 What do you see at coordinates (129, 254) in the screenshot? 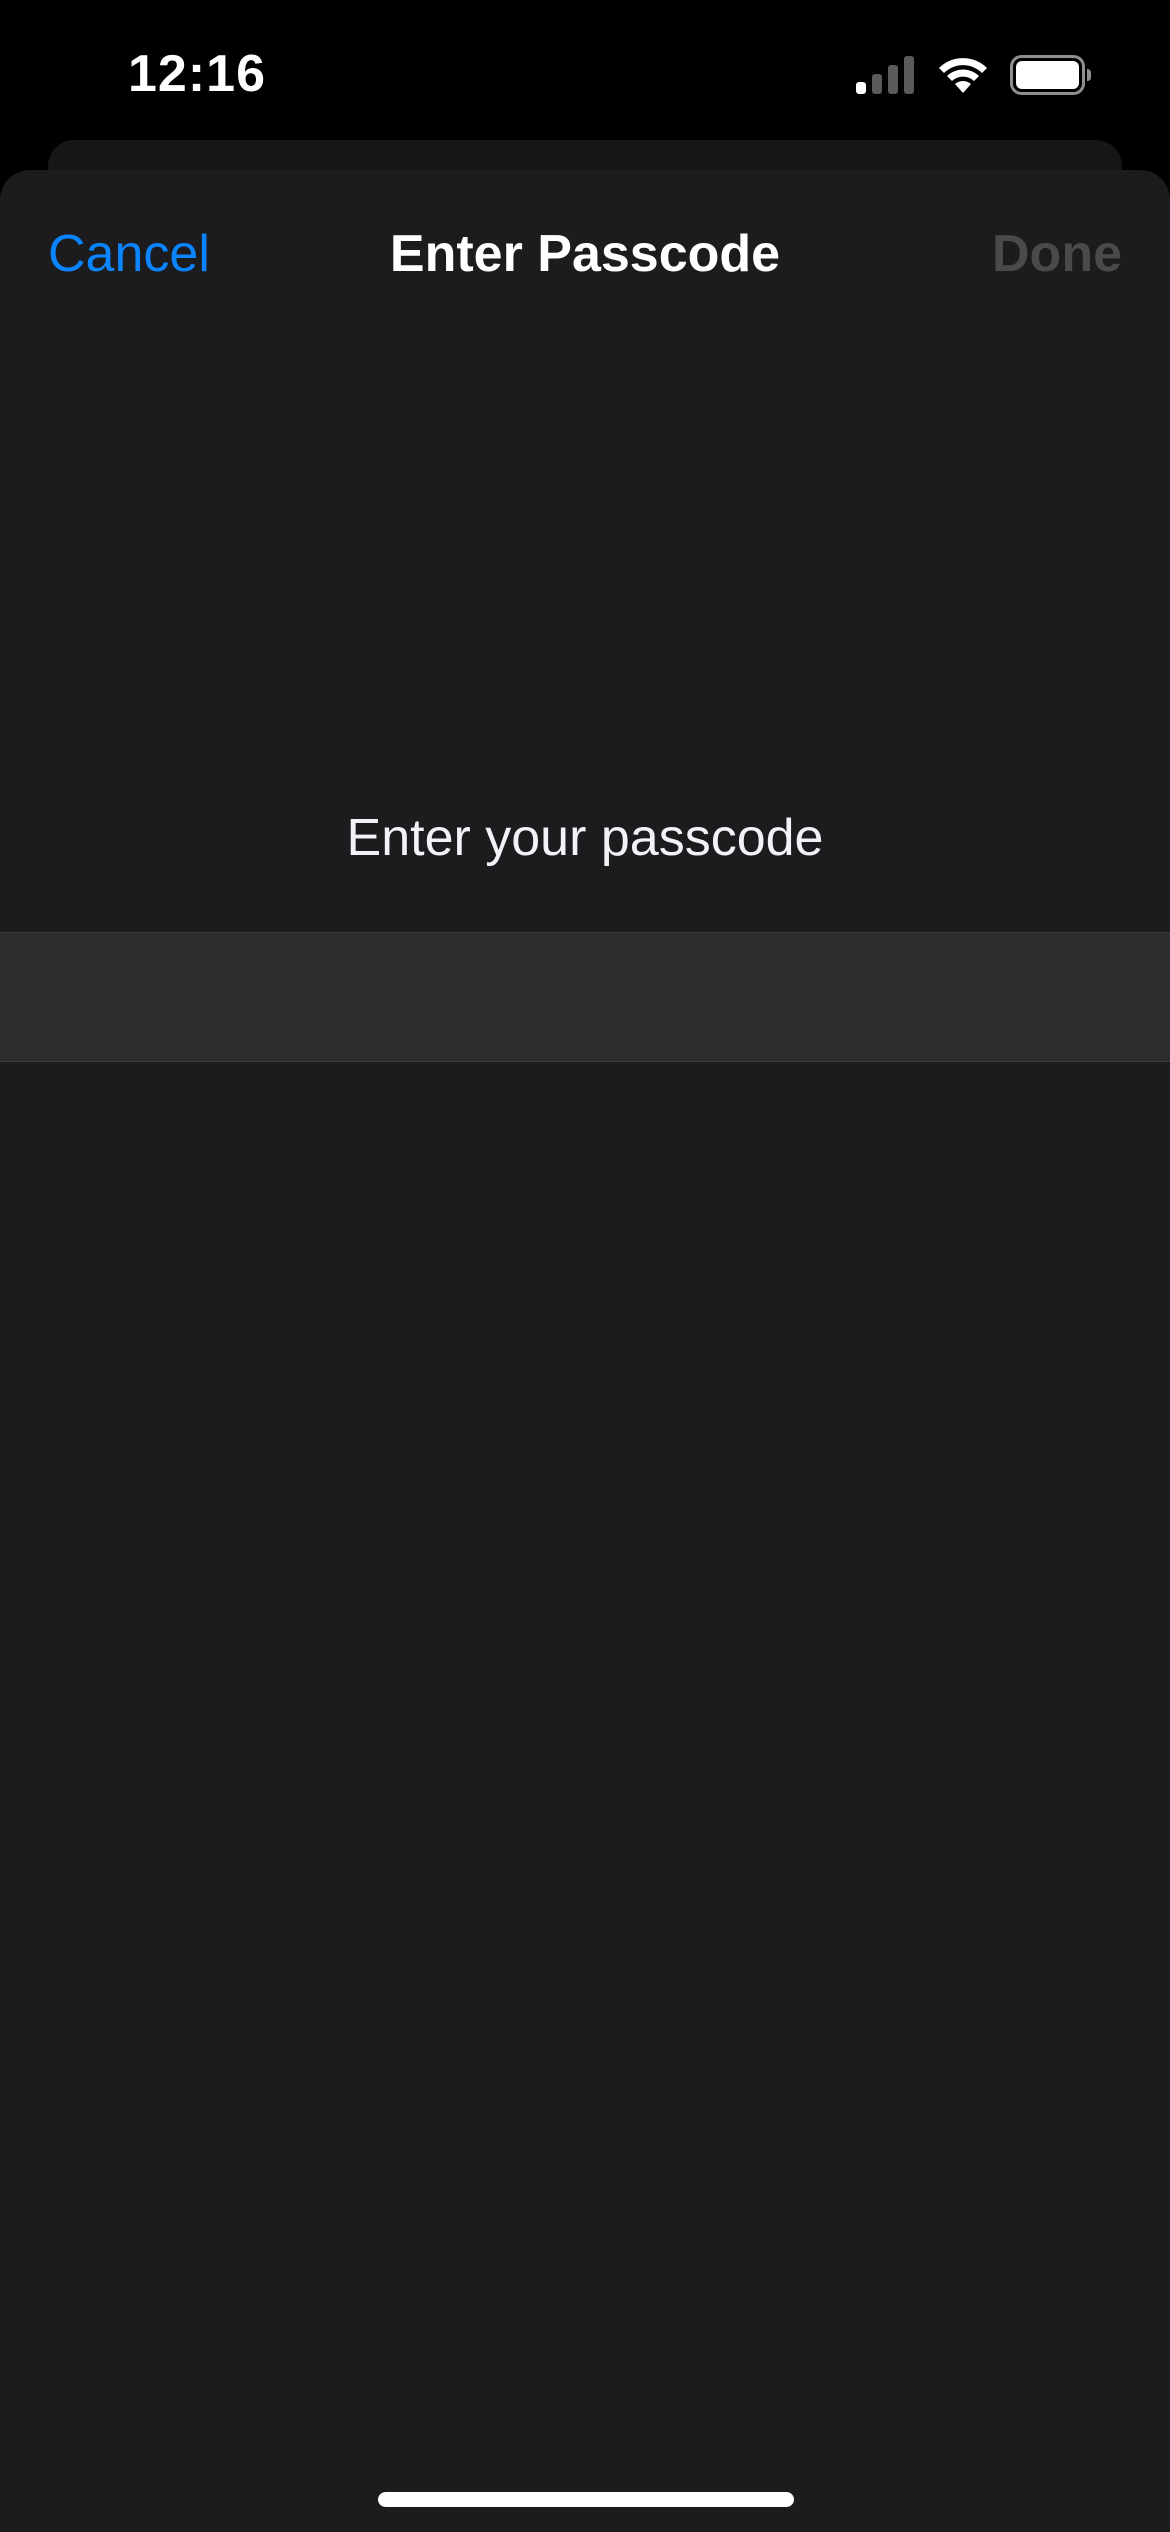
I see `cancel-button: Cancel` at bounding box center [129, 254].